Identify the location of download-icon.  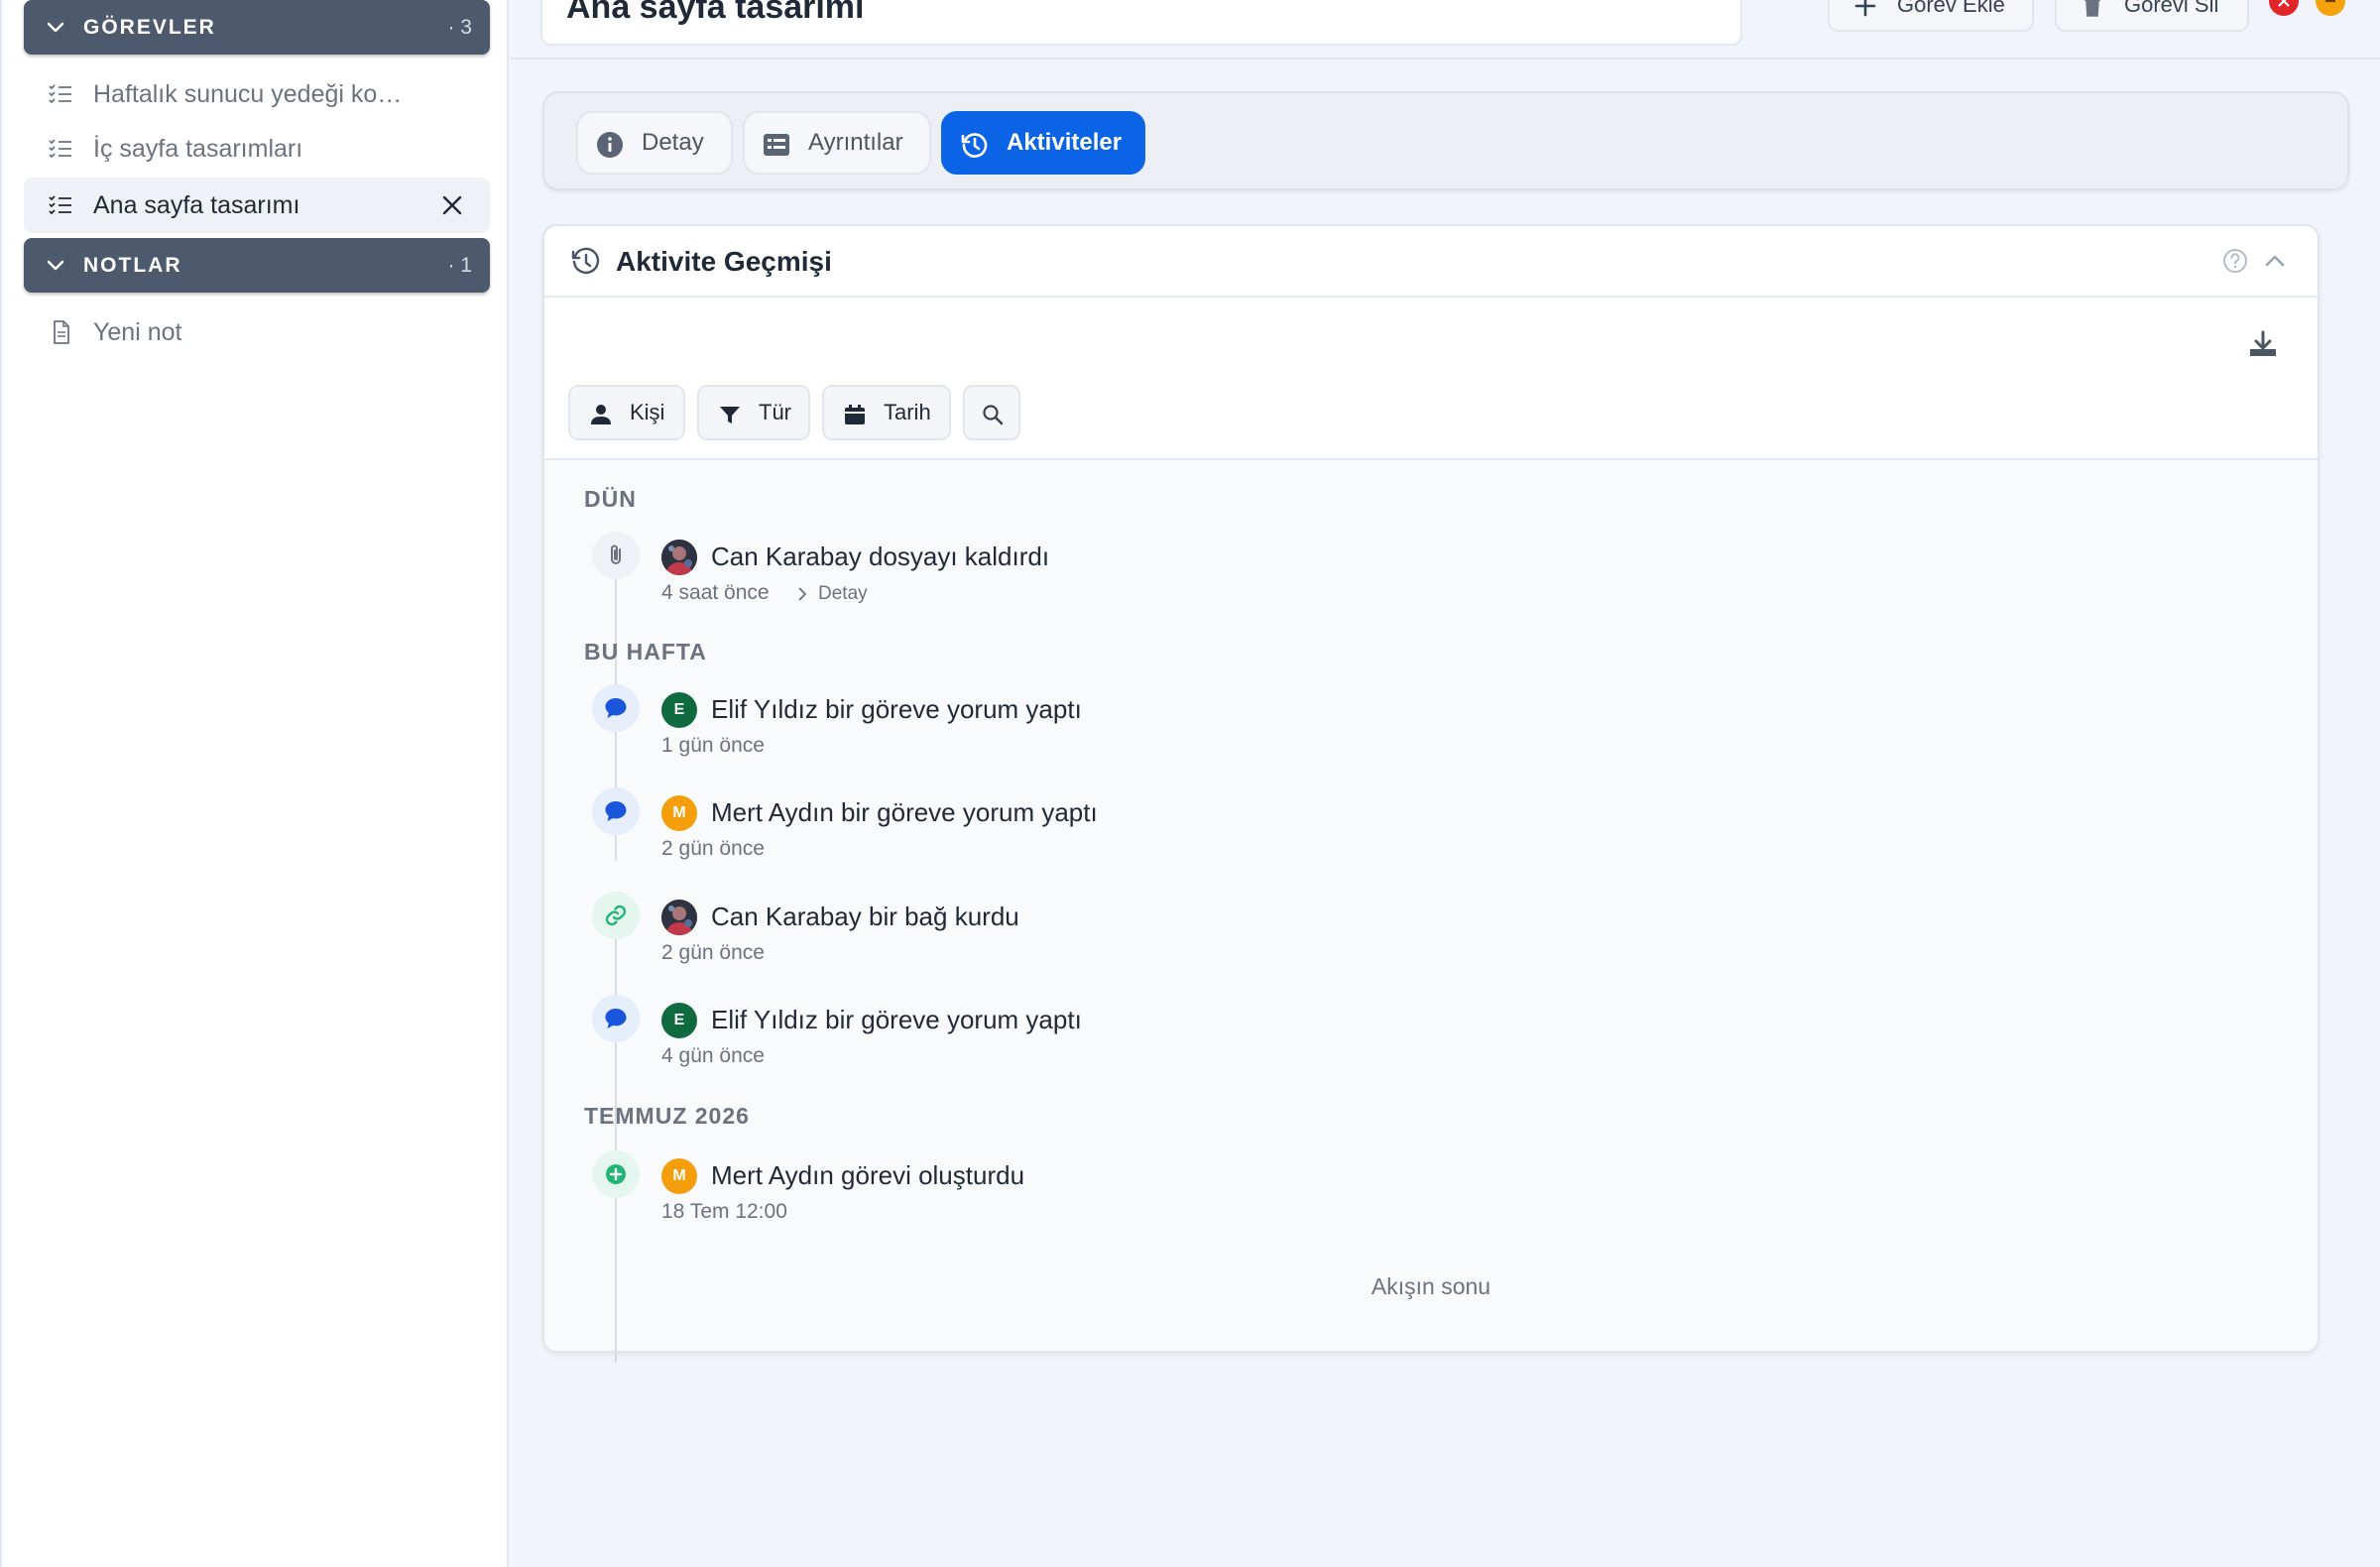
(2263, 344).